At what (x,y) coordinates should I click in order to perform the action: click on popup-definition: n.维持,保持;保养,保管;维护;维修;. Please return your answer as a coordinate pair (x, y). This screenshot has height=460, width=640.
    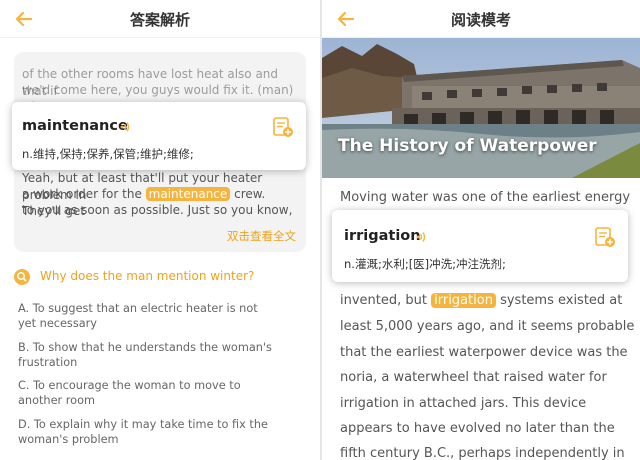
    Looking at the image, I should click on (108, 154).